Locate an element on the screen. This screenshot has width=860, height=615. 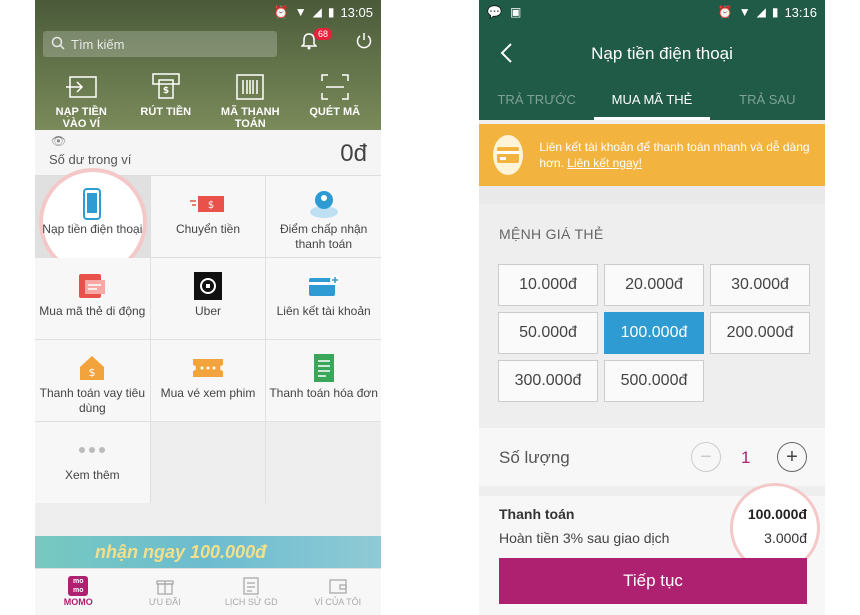
scan-icon is located at coordinates (335, 87).